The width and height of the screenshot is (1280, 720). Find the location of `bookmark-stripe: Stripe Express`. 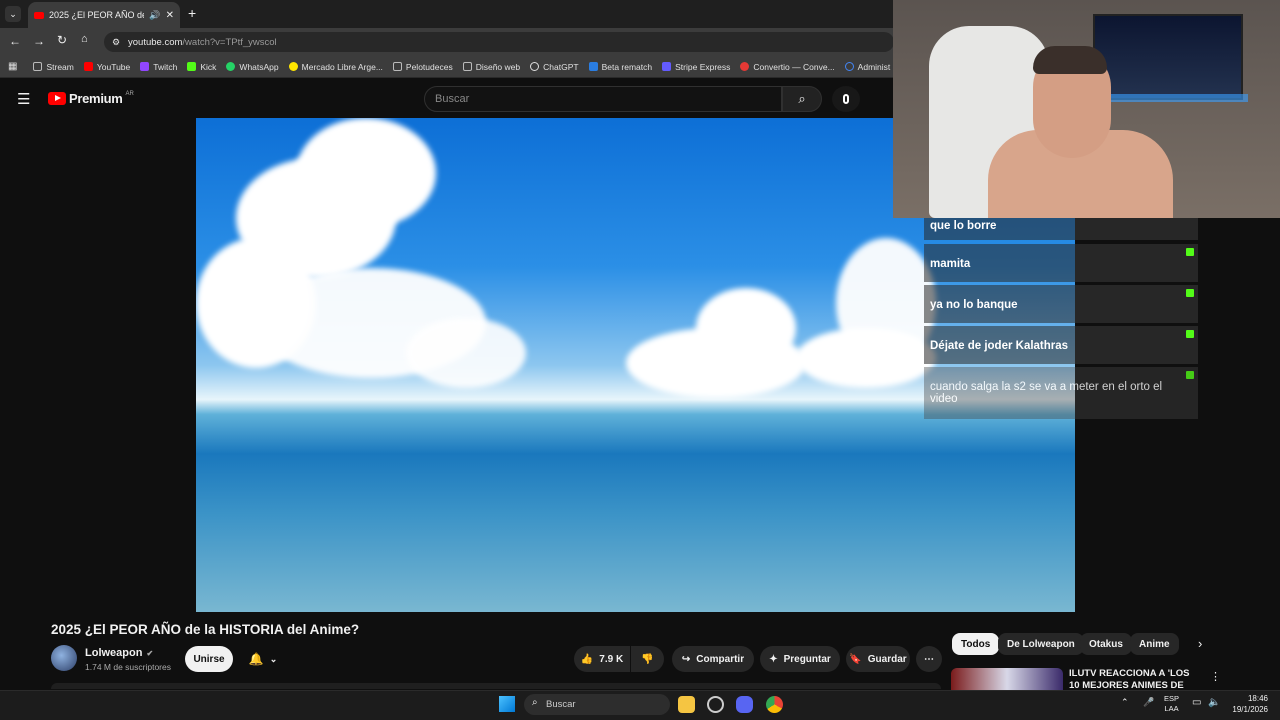

bookmark-stripe: Stripe Express is located at coordinates (696, 67).